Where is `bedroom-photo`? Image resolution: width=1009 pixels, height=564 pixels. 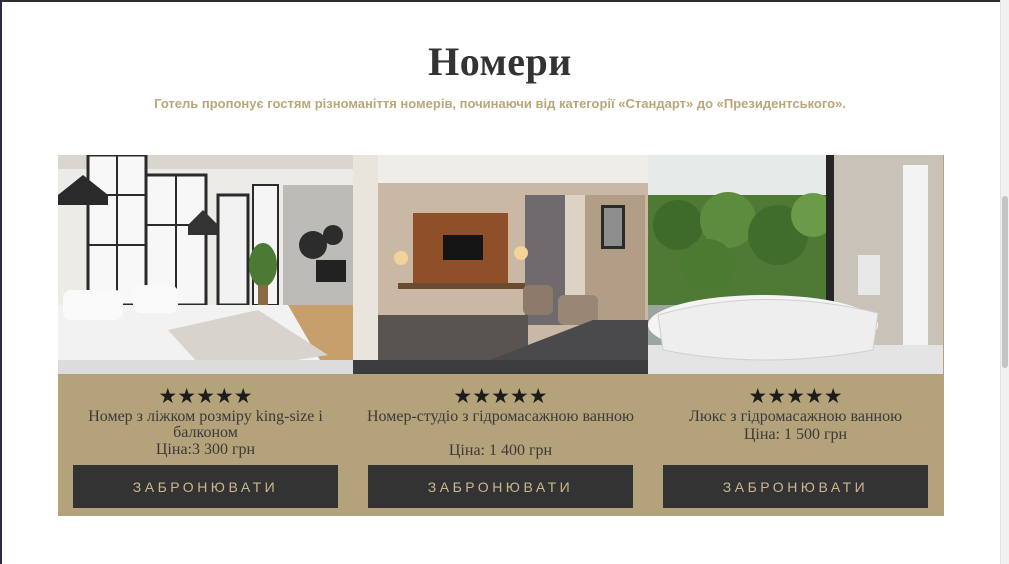
bedroom-photo is located at coordinates (205, 264).